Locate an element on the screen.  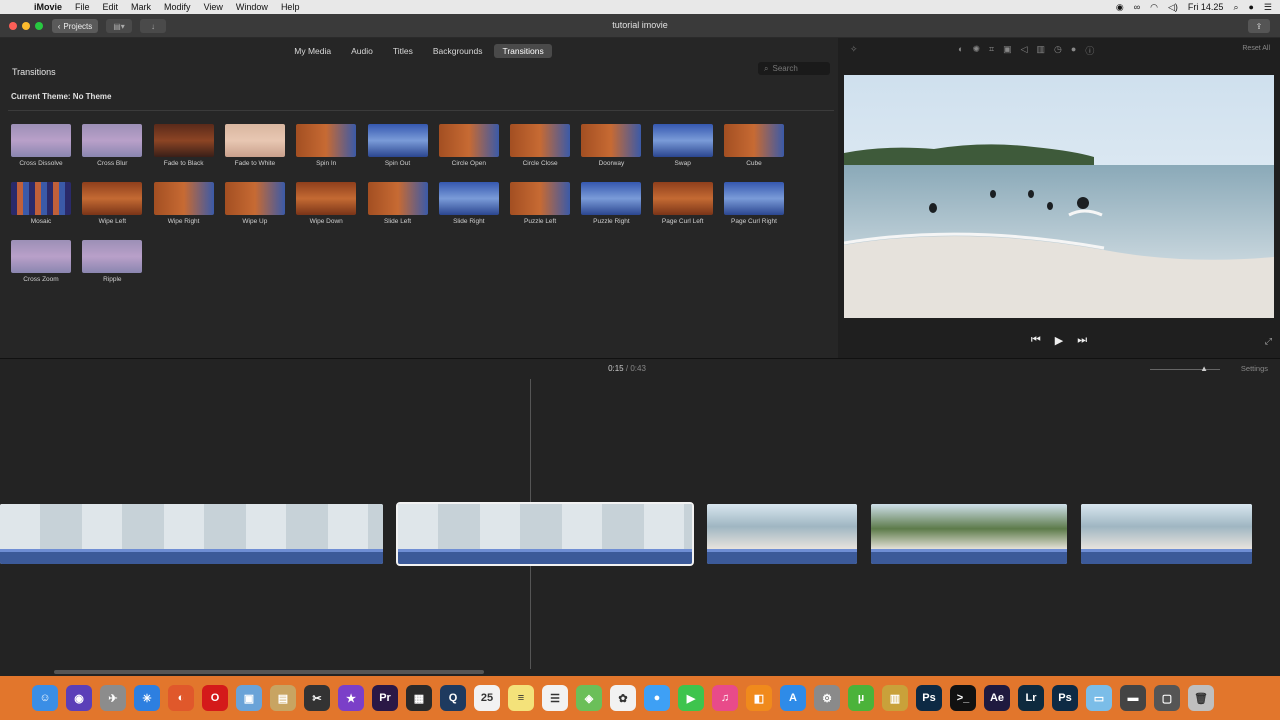
transition-item: Spin In is located at coordinates (326, 145).